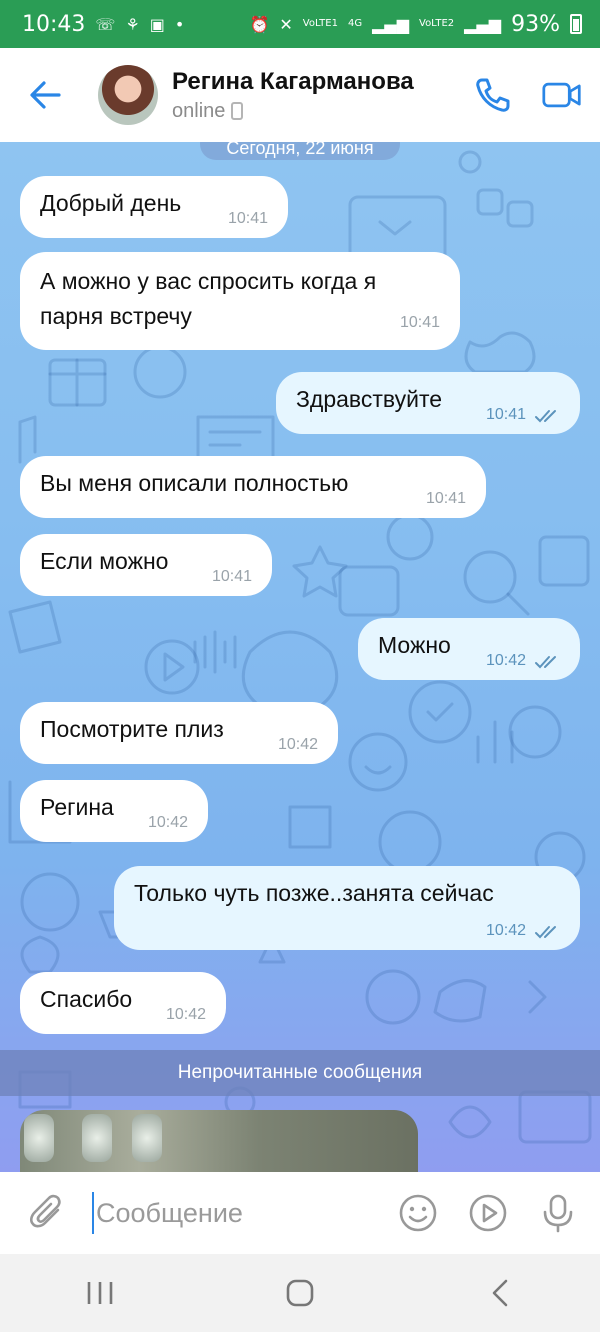 This screenshot has width=600, height=1332. I want to click on volte1-label: VoLTE1, so click(320, 23).